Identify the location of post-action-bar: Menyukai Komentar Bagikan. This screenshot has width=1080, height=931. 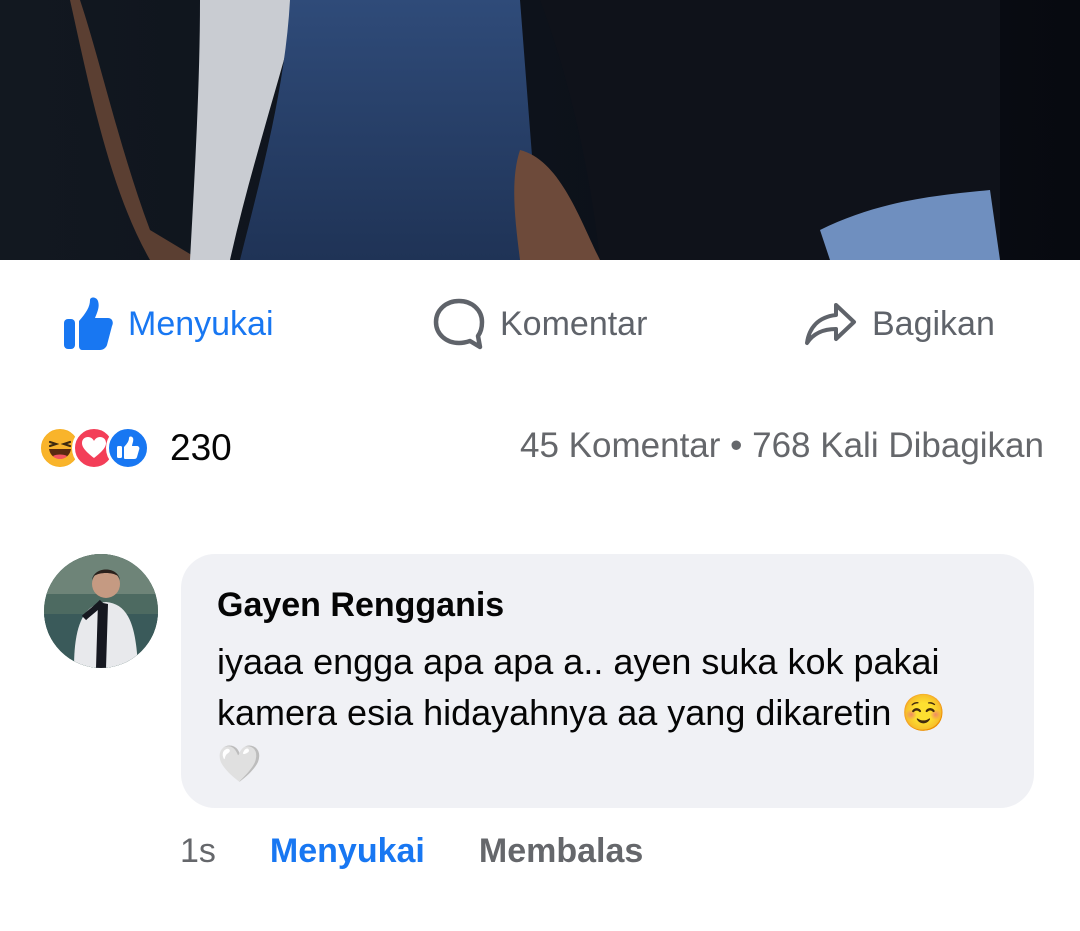
(540, 324).